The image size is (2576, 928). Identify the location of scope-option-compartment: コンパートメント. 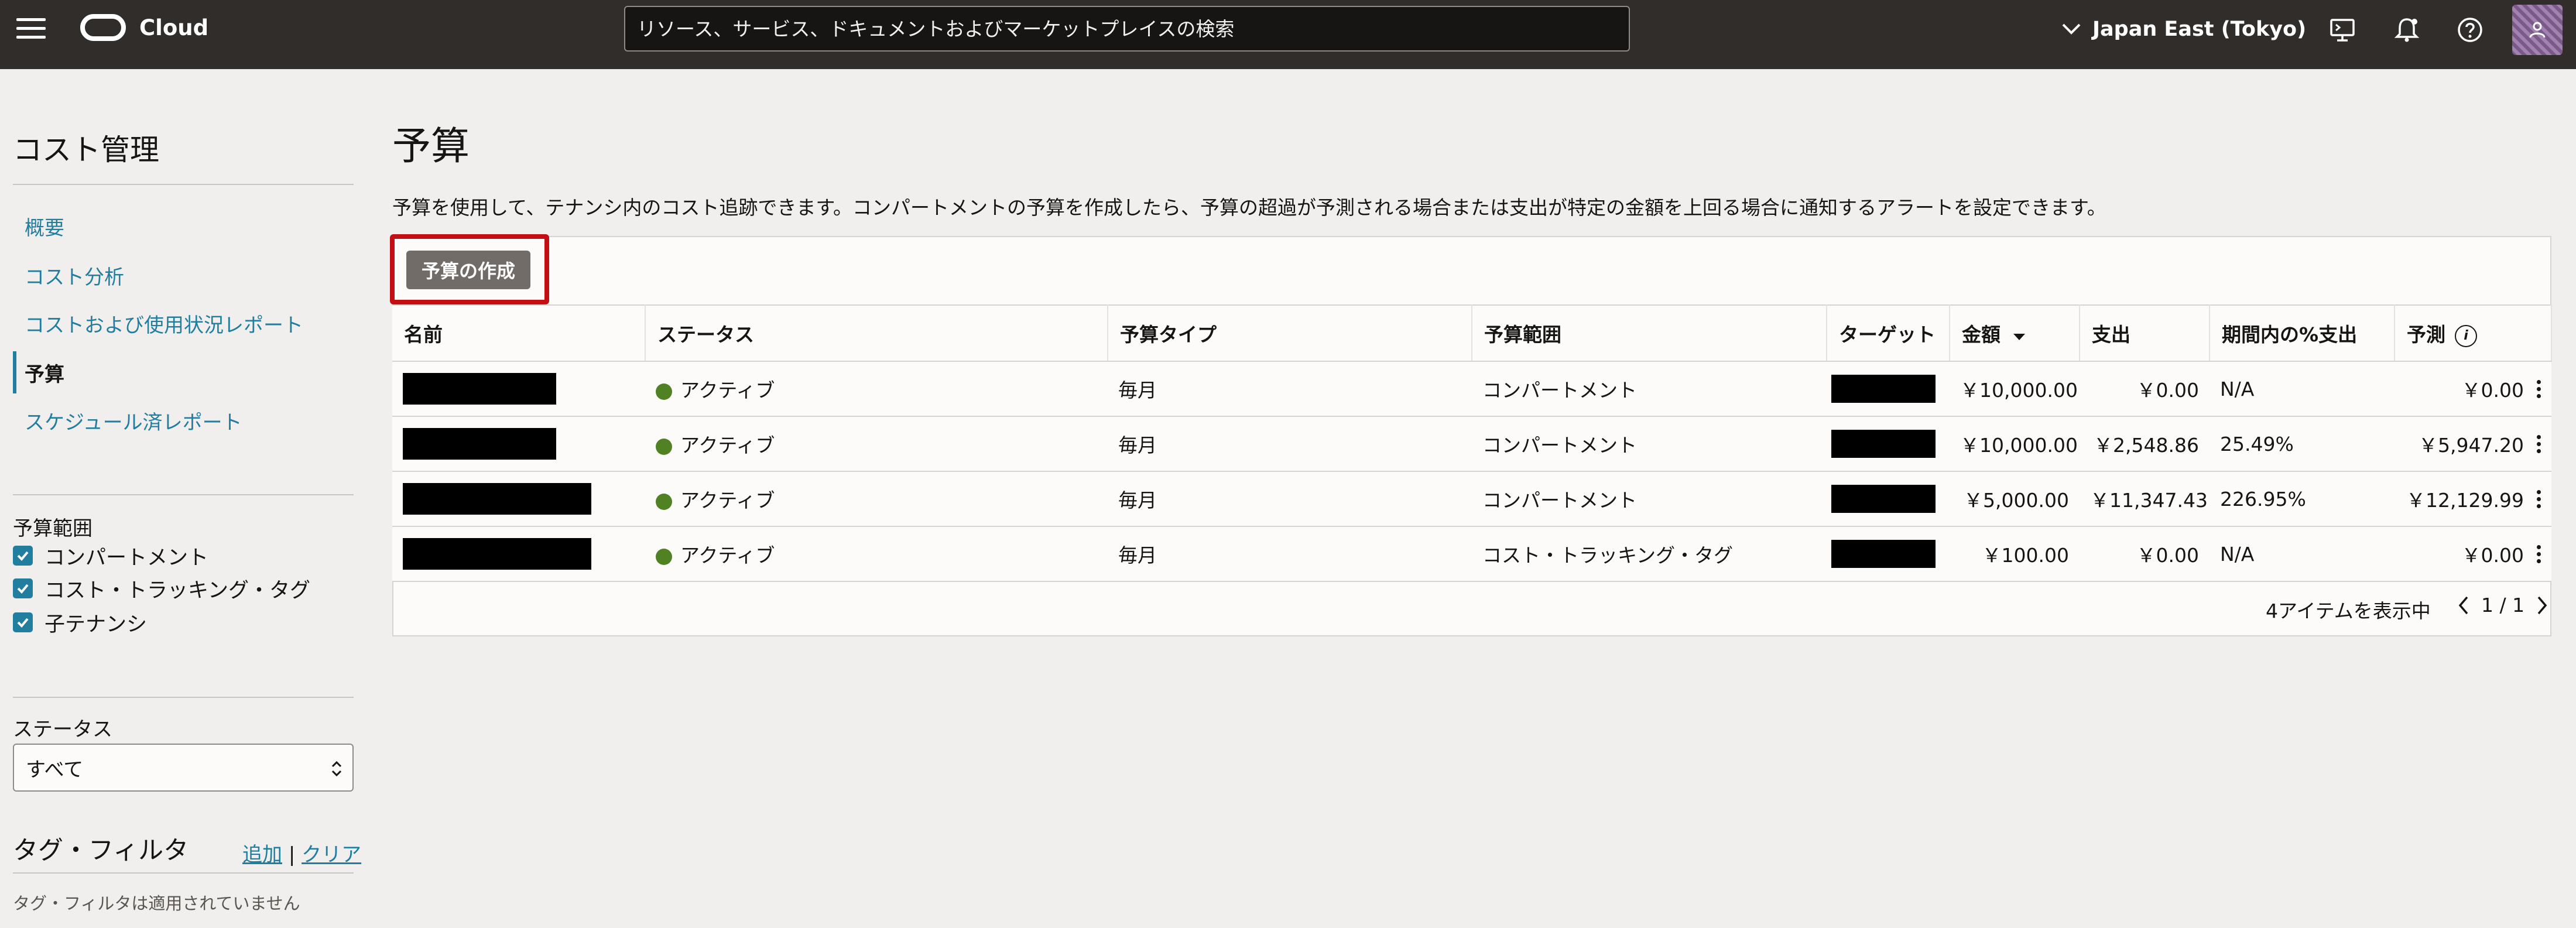
(110, 555).